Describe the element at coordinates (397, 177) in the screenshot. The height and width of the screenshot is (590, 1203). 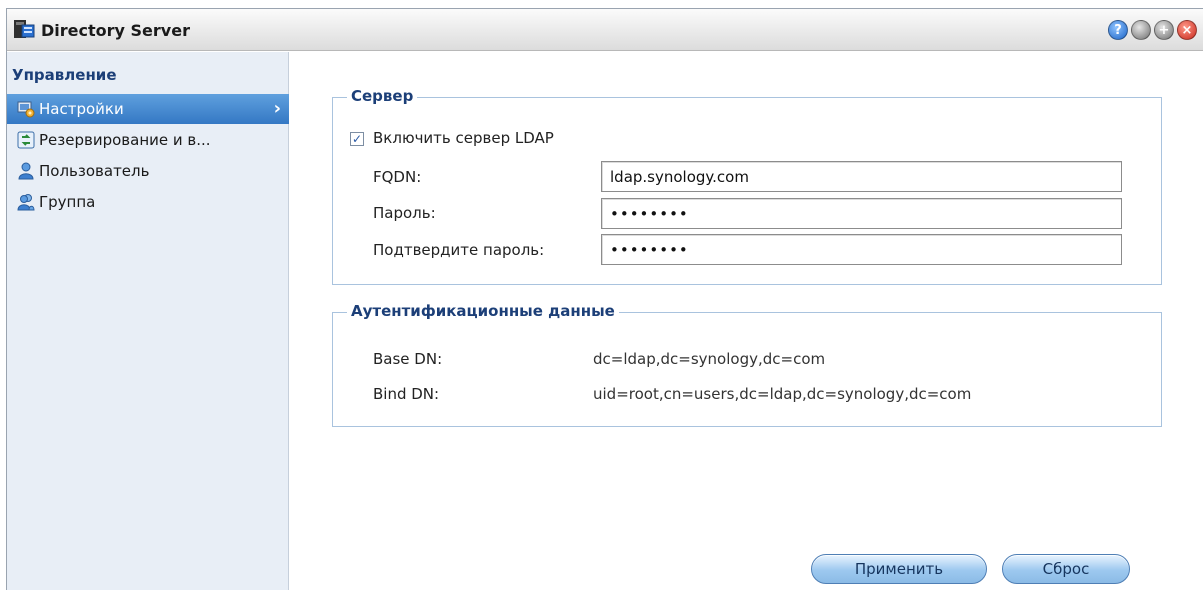
I see `fqdn-label: FQDN:` at that location.